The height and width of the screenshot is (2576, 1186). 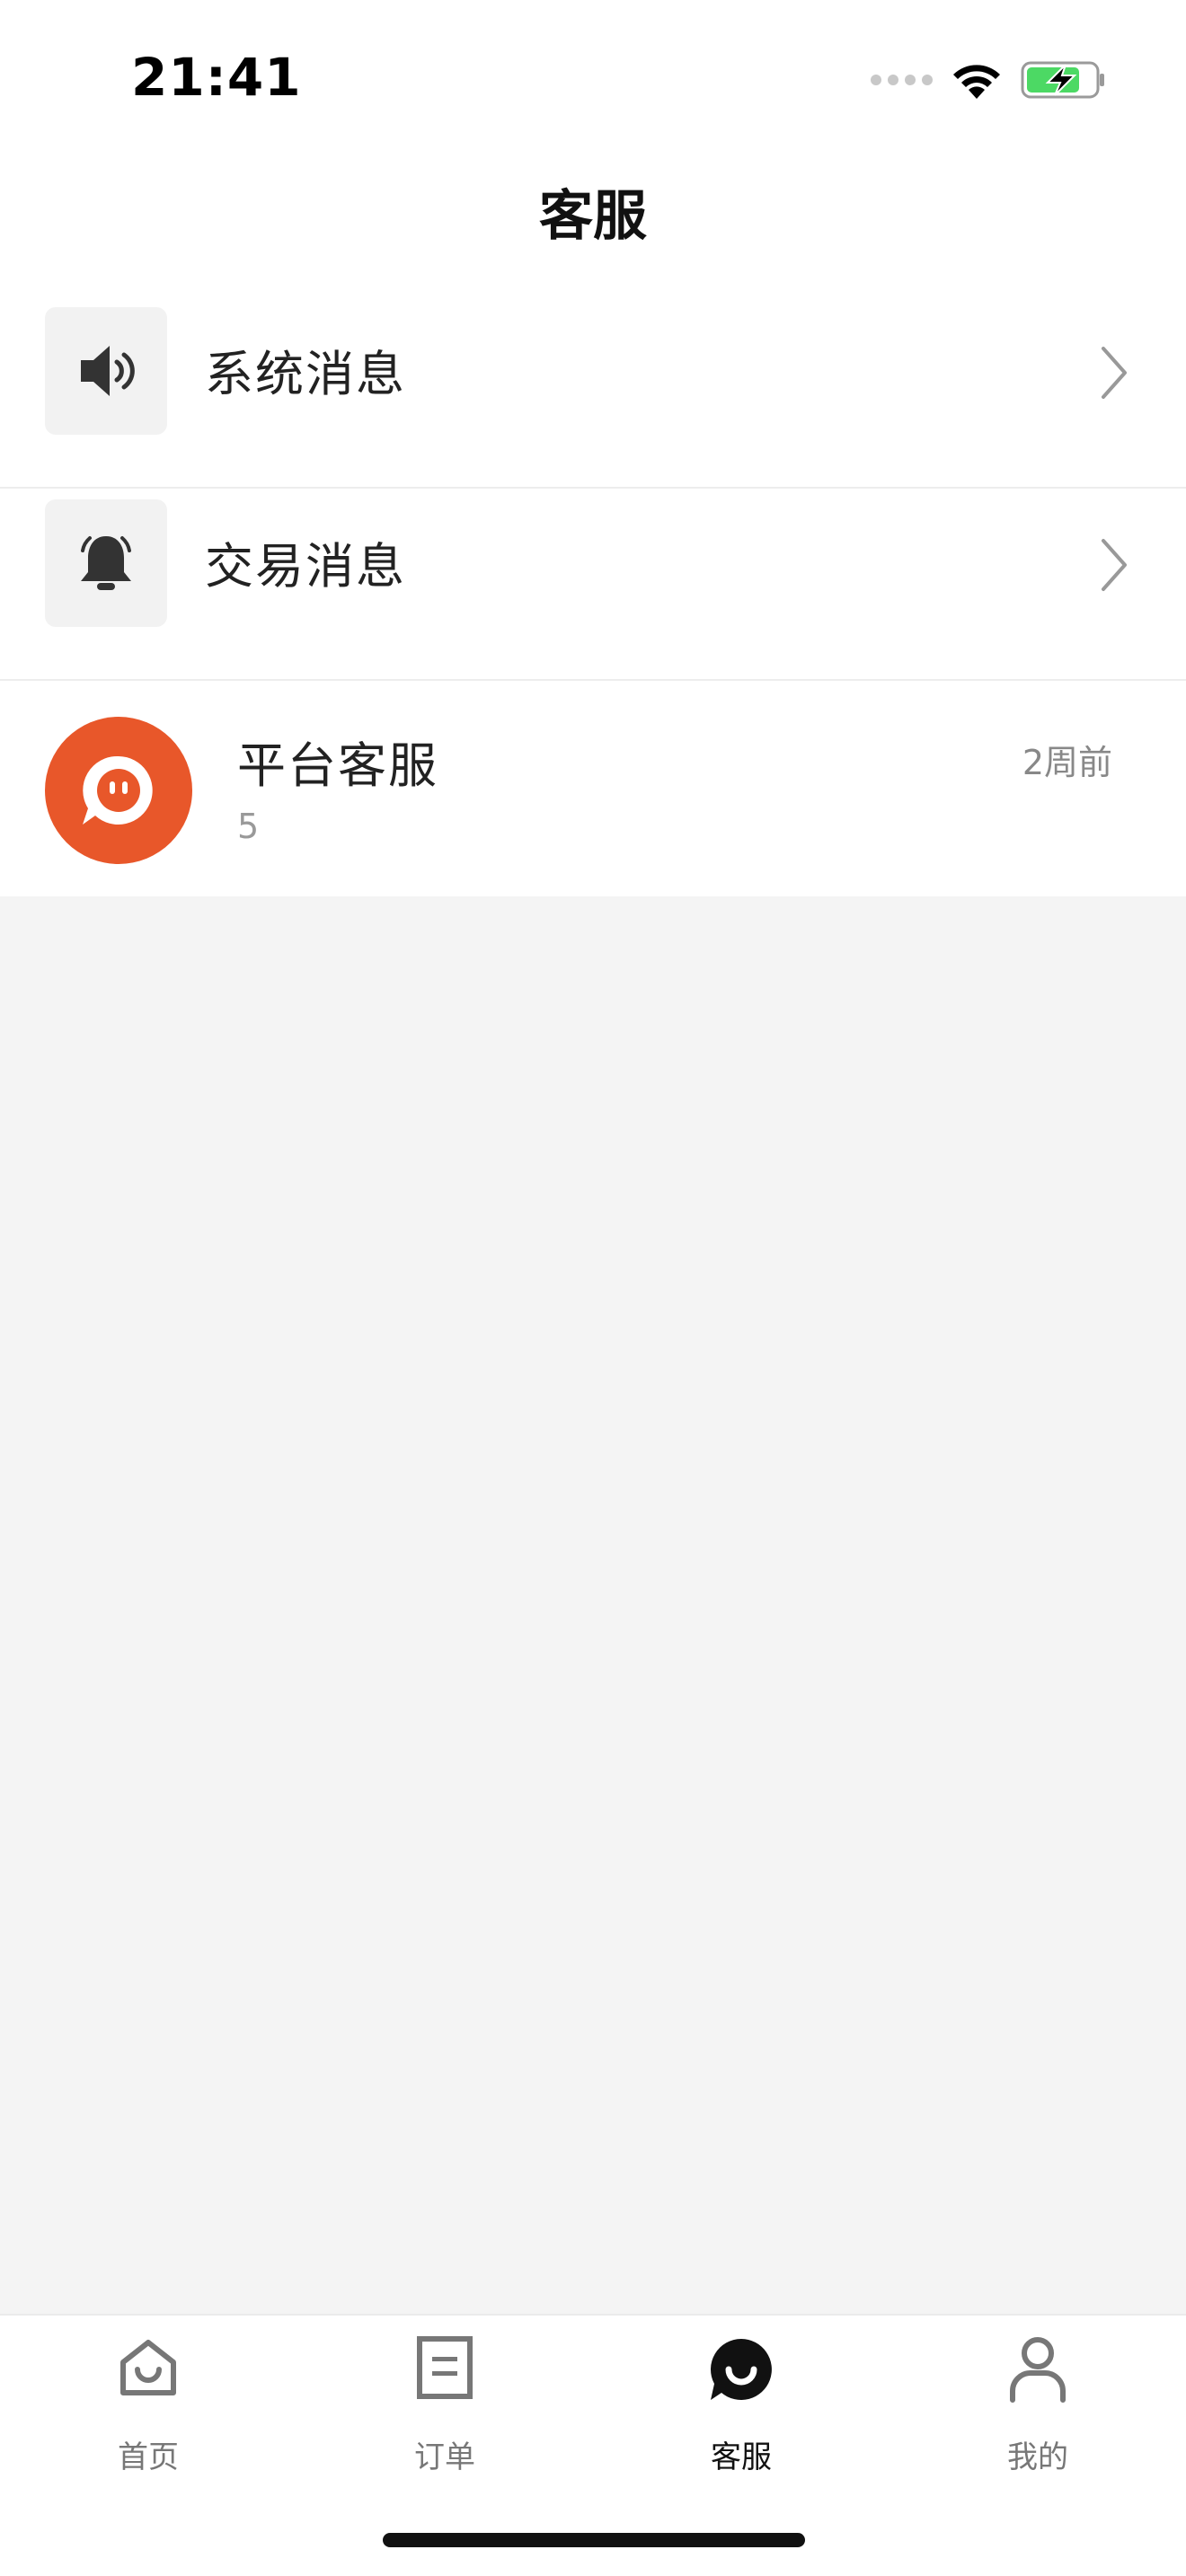 I want to click on list-item-platform-service: 平台客服 2周前 5, so click(x=593, y=788).